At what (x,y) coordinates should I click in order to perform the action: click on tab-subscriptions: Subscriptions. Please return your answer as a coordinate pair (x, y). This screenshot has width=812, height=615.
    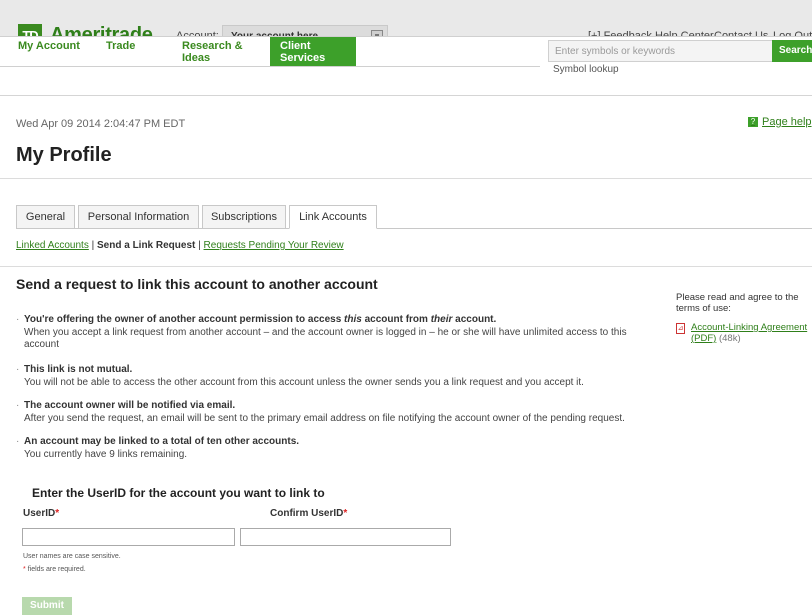
    Looking at the image, I should click on (244, 217).